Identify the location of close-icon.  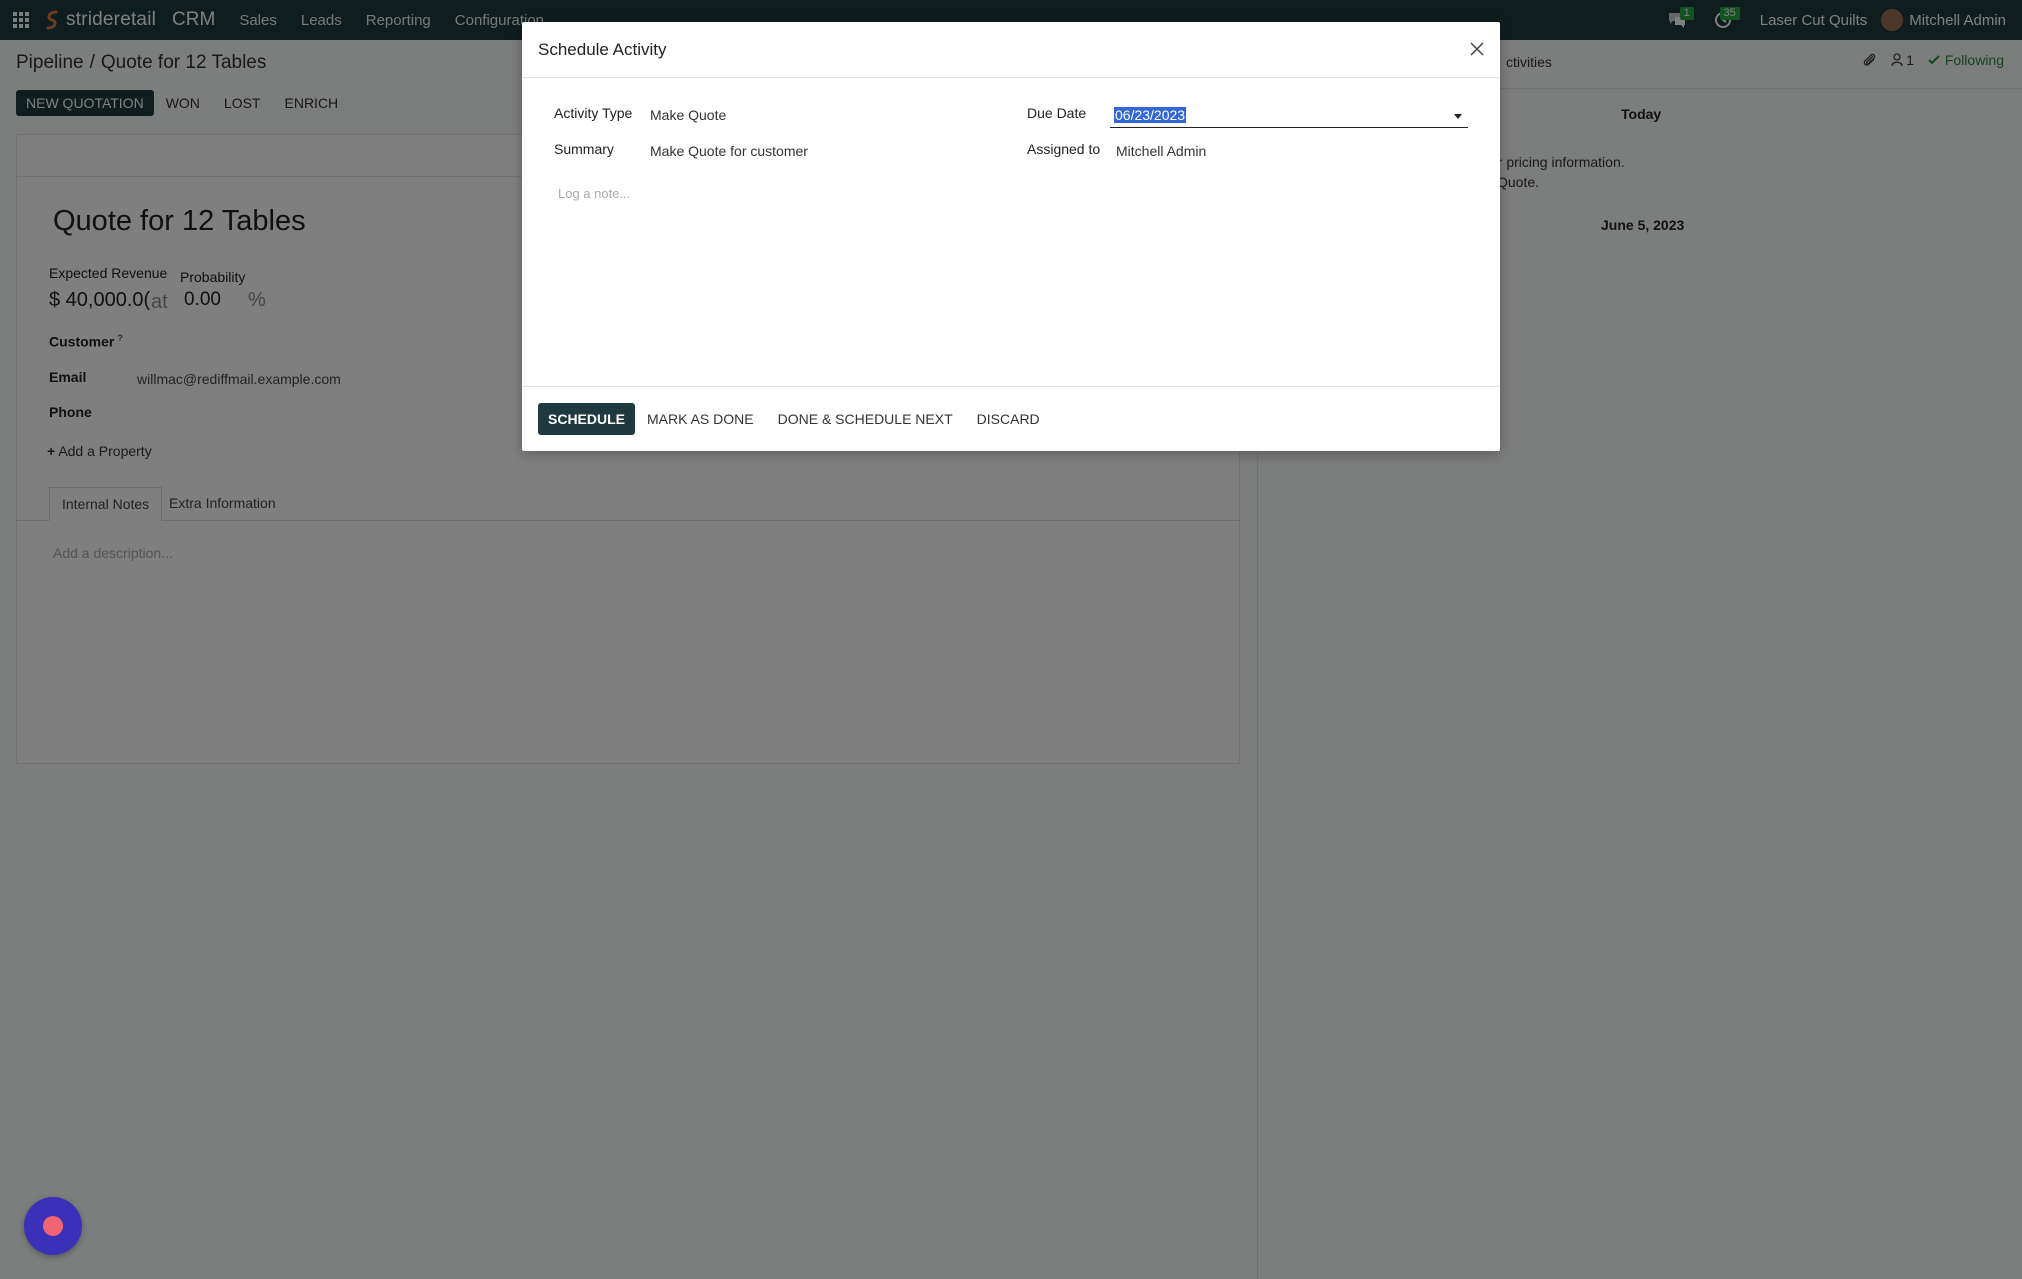
(1477, 49).